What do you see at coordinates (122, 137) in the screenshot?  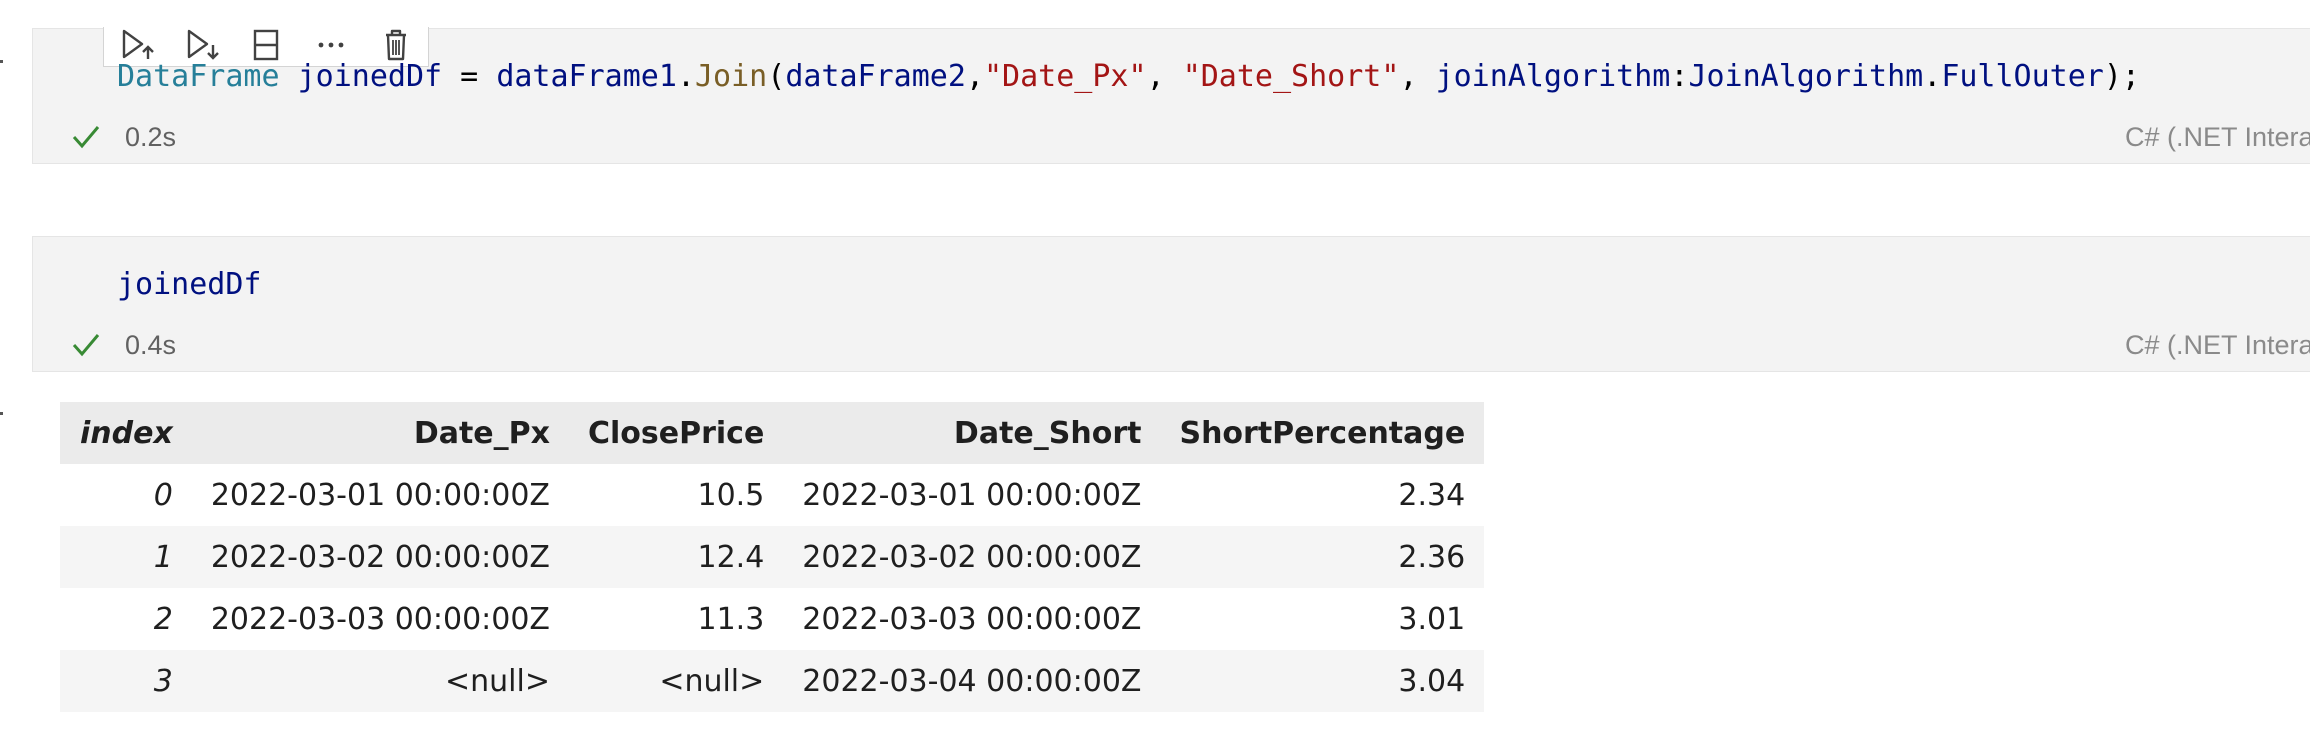 I see `execution-status: 0.2s` at bounding box center [122, 137].